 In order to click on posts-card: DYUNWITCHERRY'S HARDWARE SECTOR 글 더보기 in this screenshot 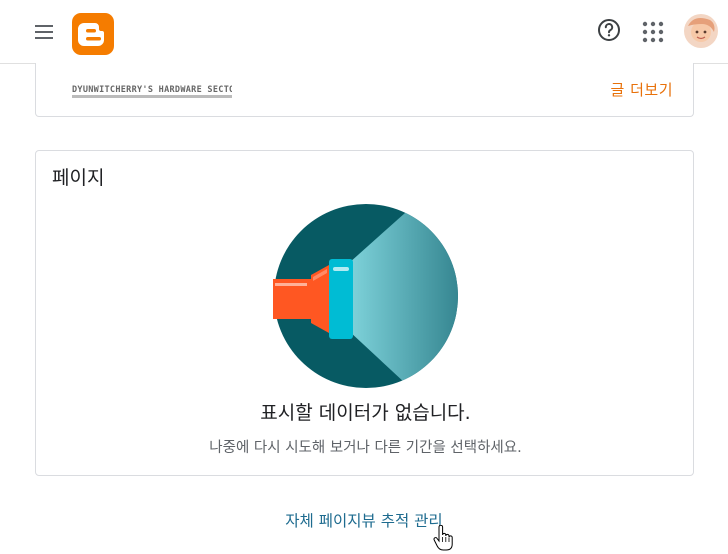, I will do `click(364, 90)`.